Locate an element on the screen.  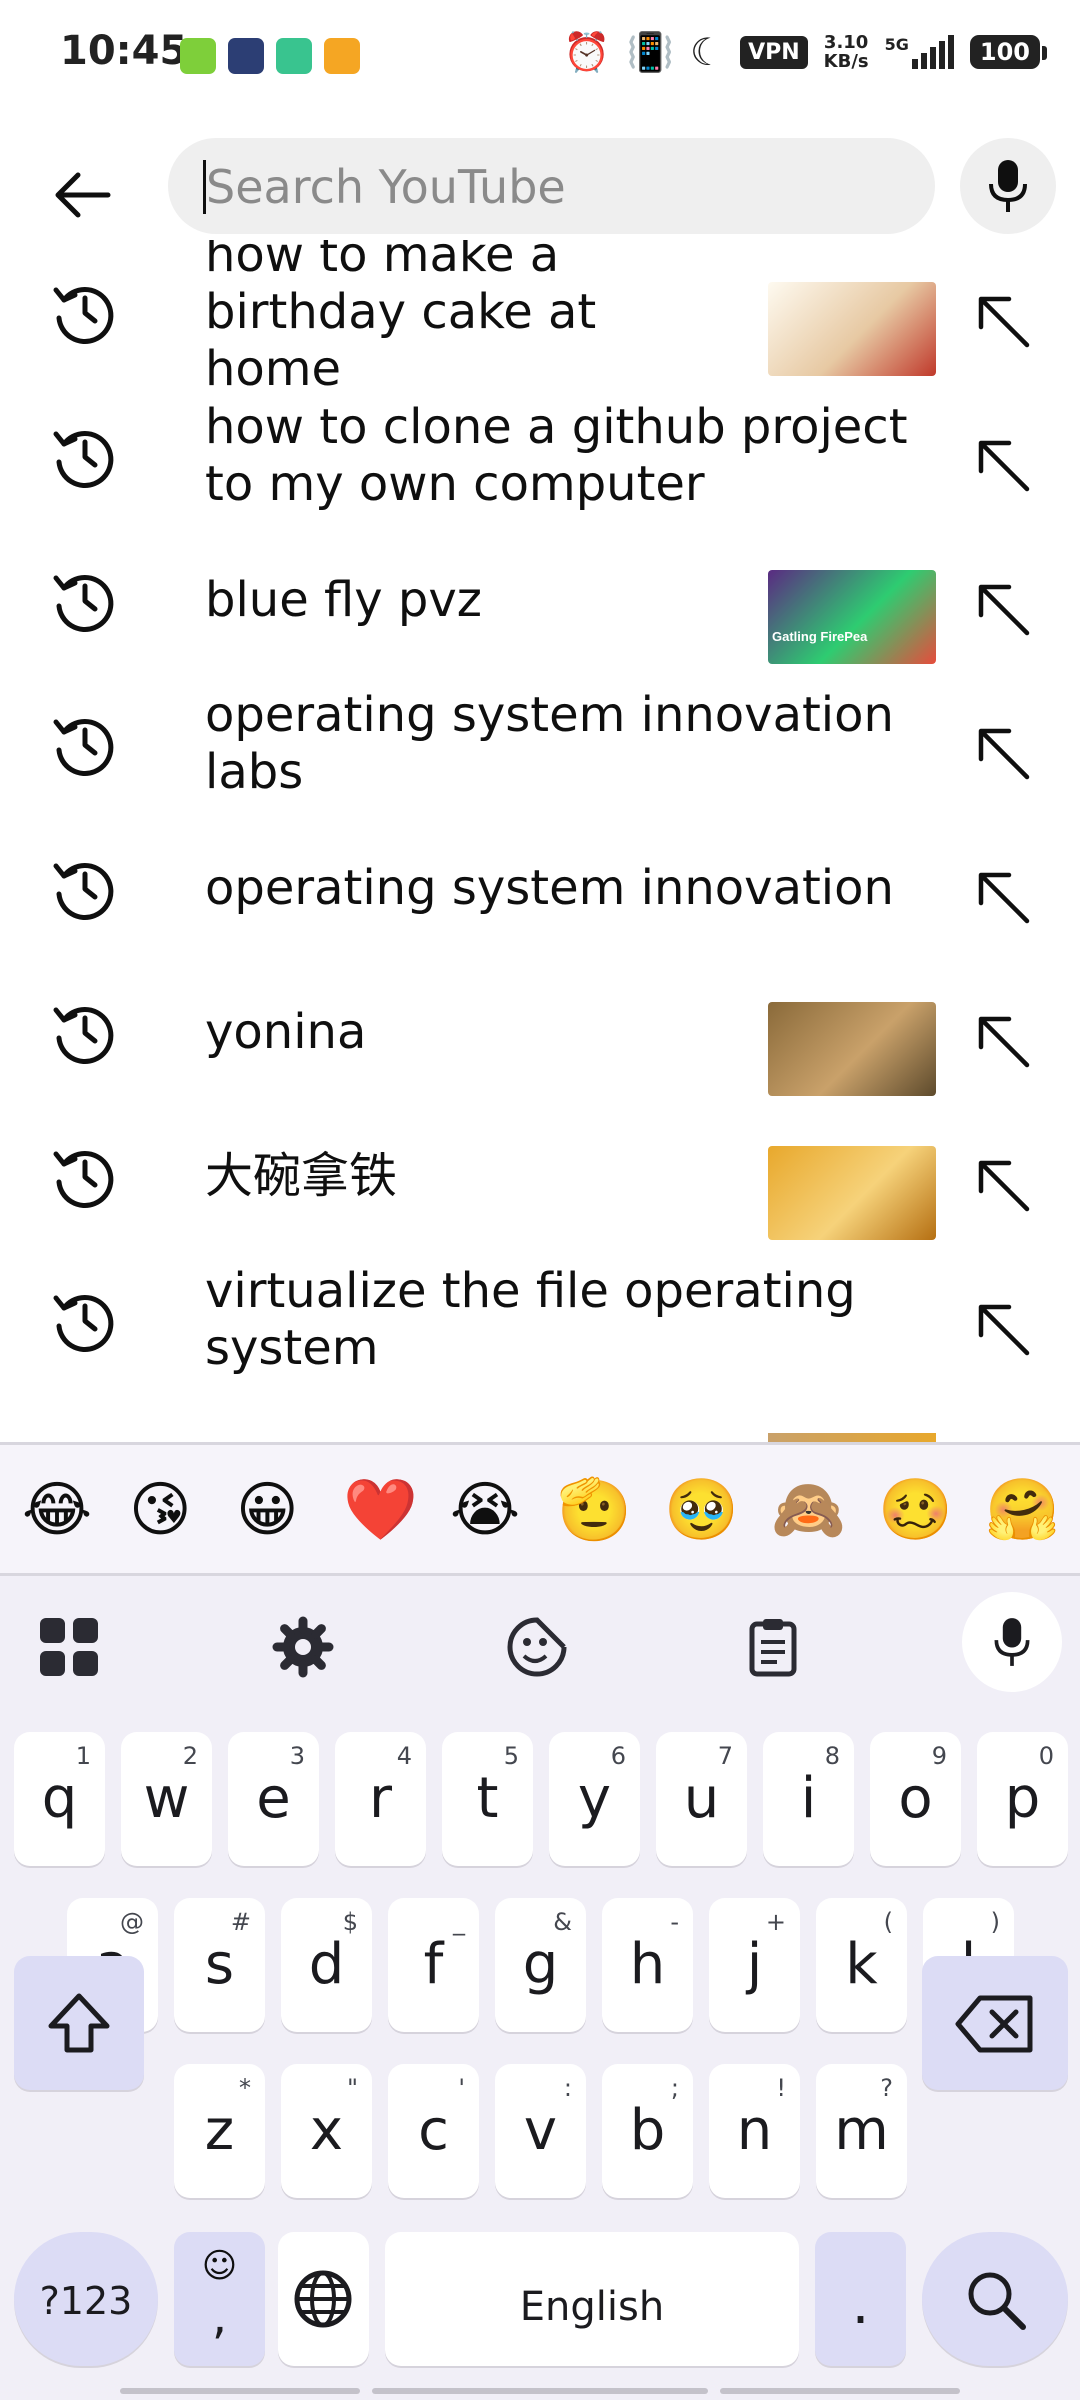
back-button is located at coordinates (85, 195).